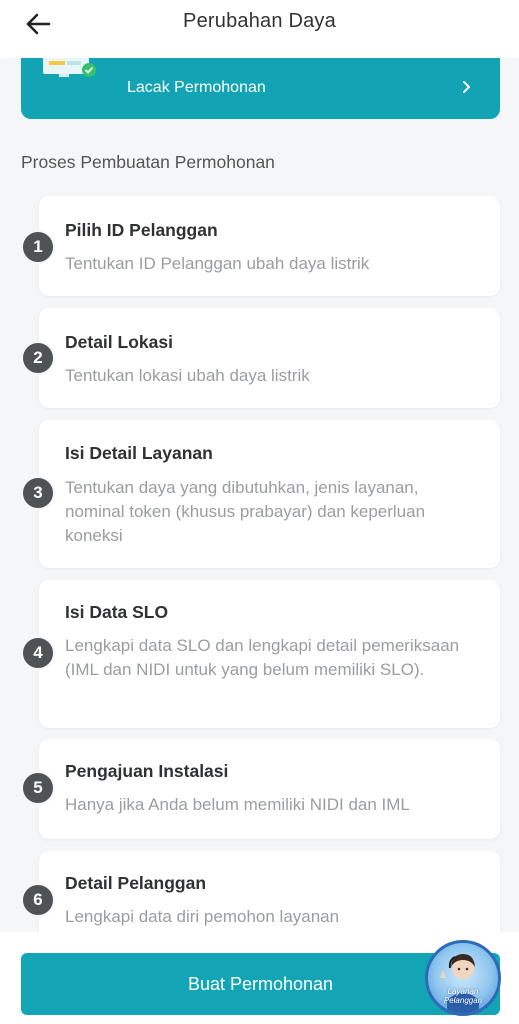  I want to click on back-arrow-icon, so click(38, 24).